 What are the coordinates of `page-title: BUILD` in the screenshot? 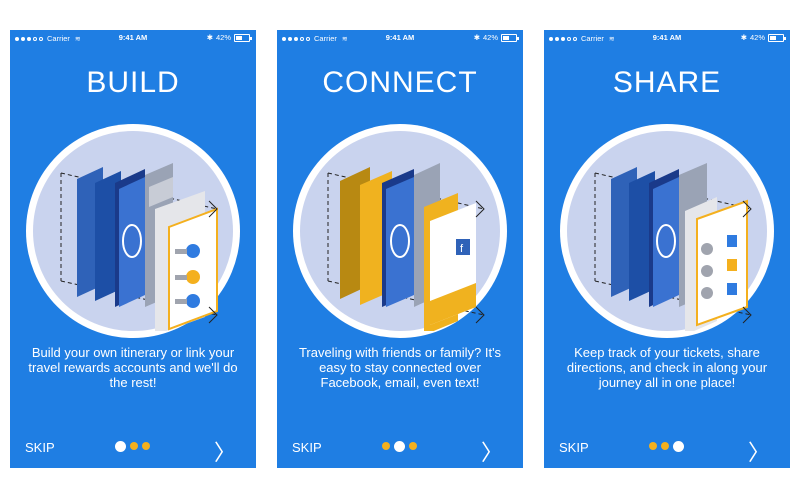 It's located at (133, 82).